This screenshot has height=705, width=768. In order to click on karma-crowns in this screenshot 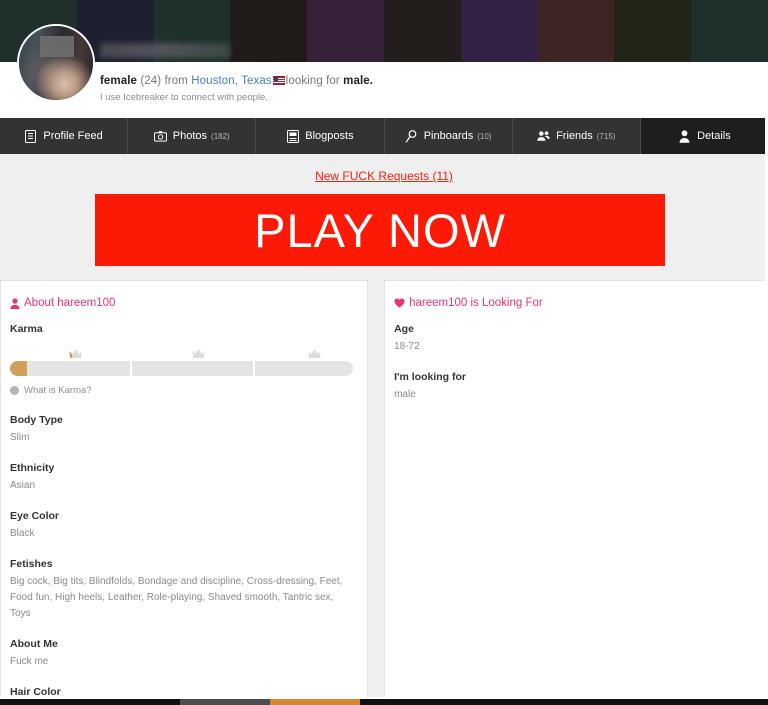, I will do `click(181, 353)`.